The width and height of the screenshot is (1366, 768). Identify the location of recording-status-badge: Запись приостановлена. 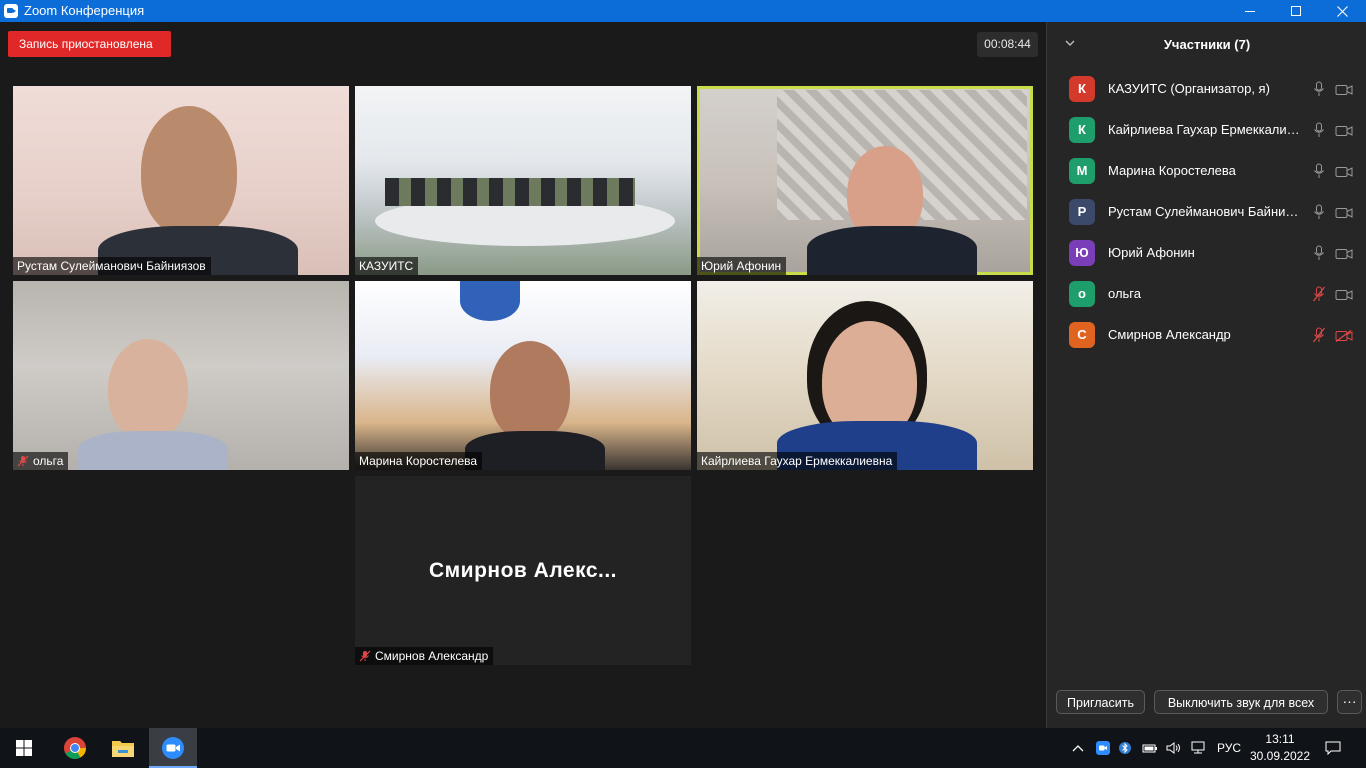
(89, 44).